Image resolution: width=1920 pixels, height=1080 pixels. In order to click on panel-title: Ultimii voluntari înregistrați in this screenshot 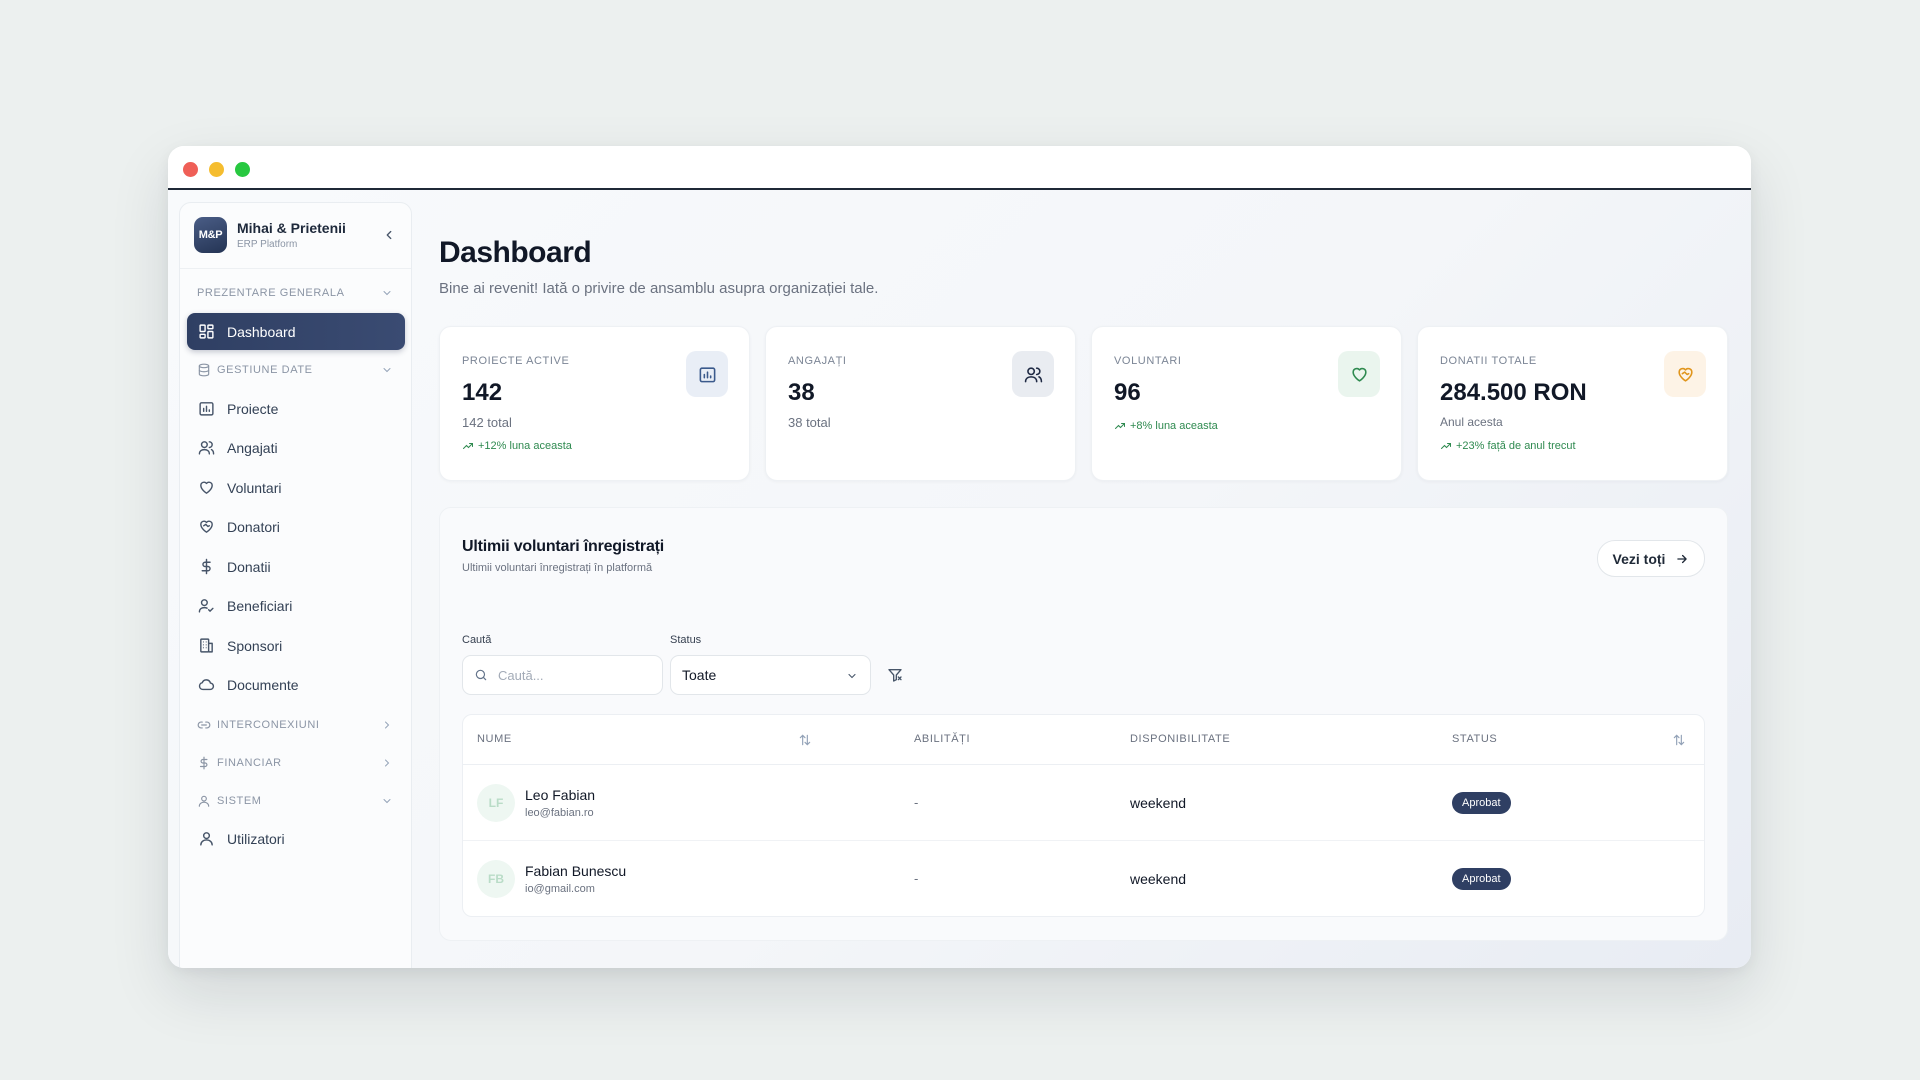, I will do `click(563, 546)`.